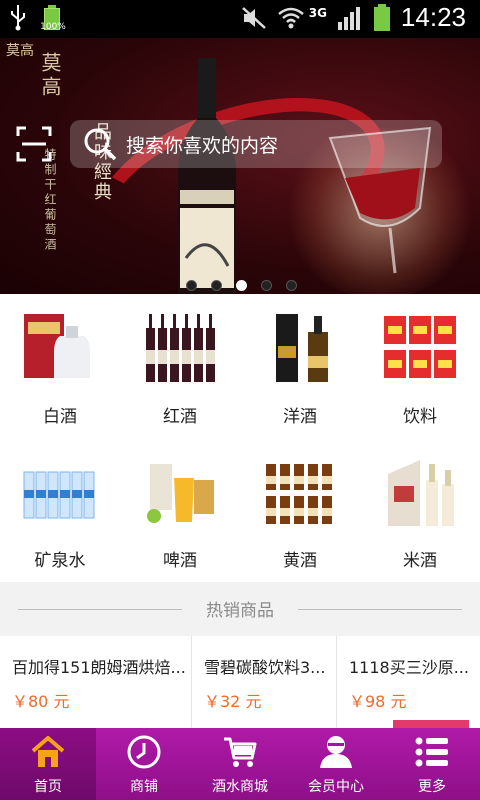 This screenshot has width=480, height=800. Describe the element at coordinates (18, 18) in the screenshot. I see `usb-icon` at that location.